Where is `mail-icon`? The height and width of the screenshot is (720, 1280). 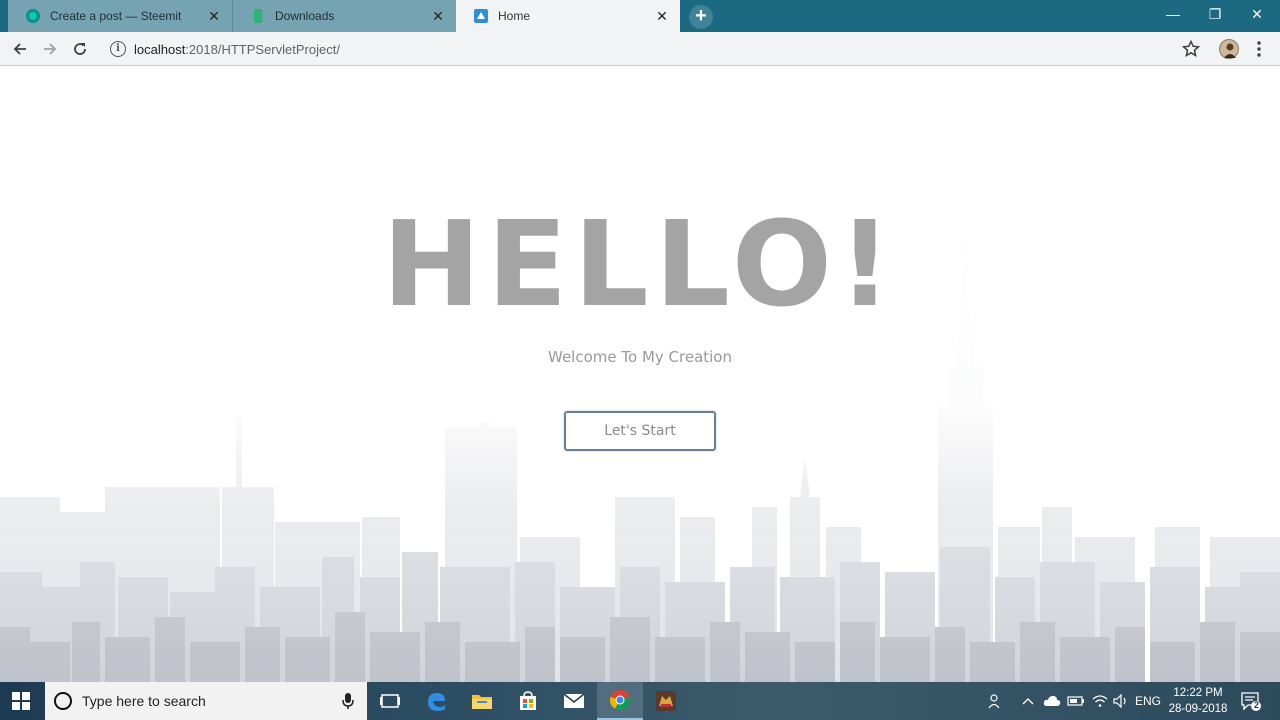 mail-icon is located at coordinates (574, 700).